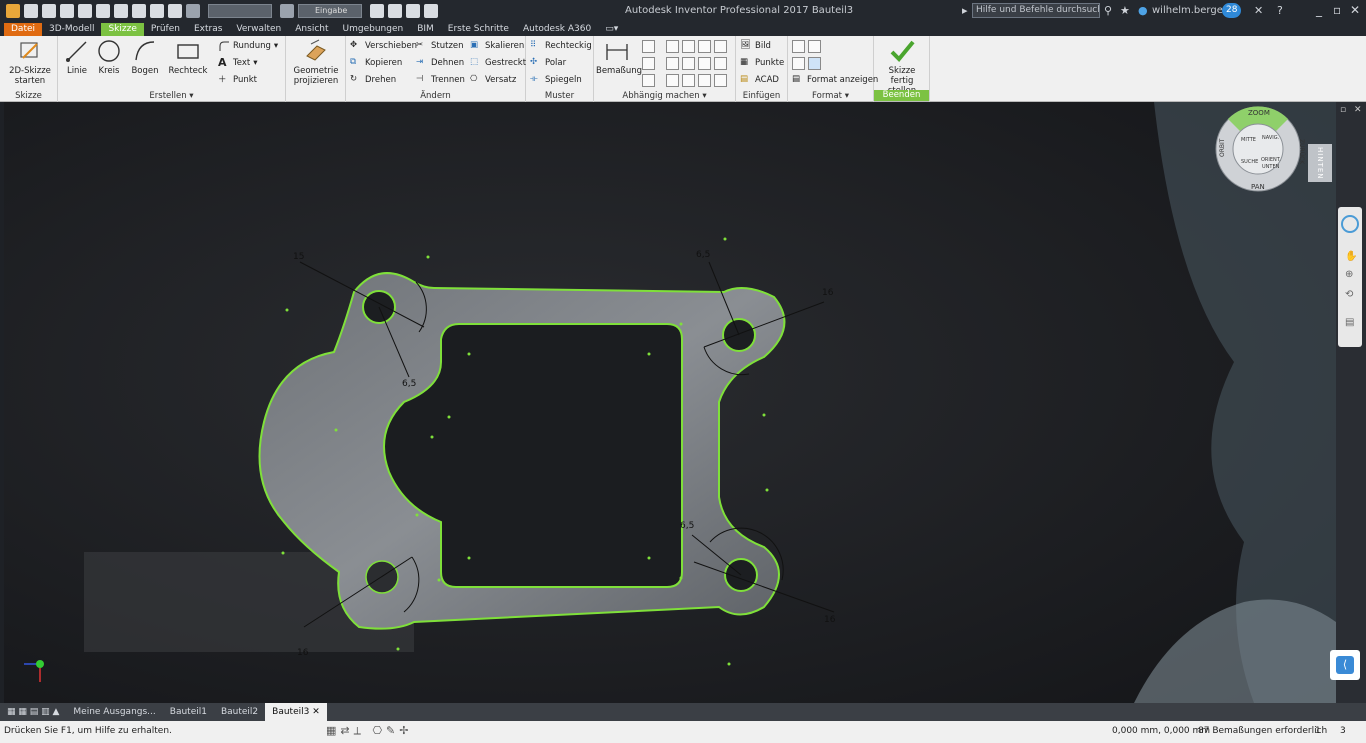 The height and width of the screenshot is (743, 1366). Describe the element at coordinates (759, 80) in the screenshot. I see `insert-acad-button: ▤ ACAD` at that location.